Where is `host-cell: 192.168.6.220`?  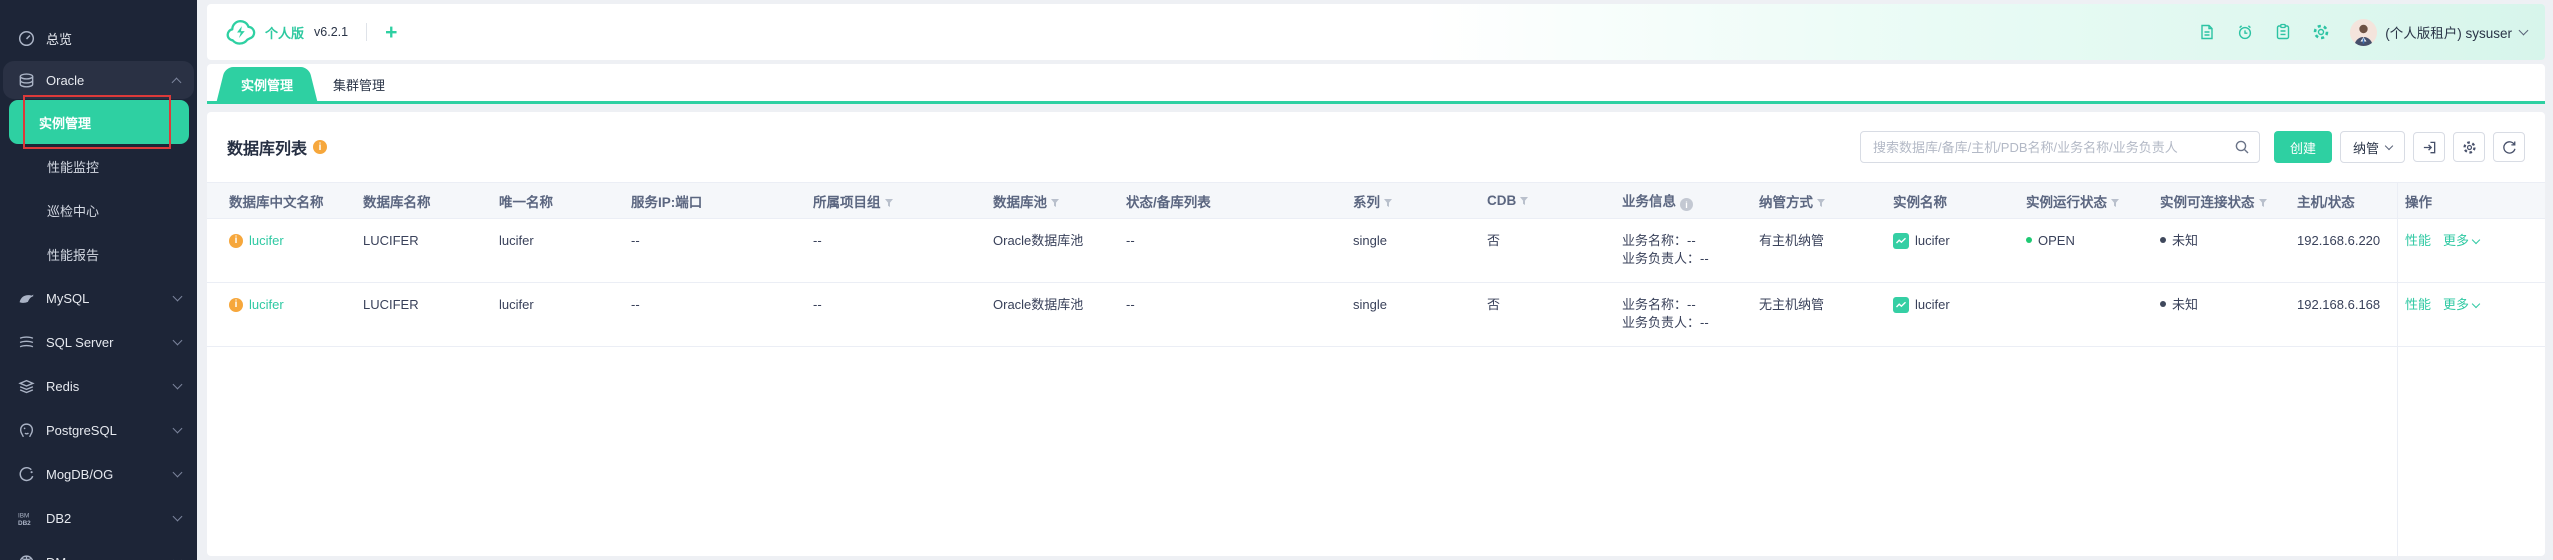 host-cell: 192.168.6.220 is located at coordinates (2351, 250).